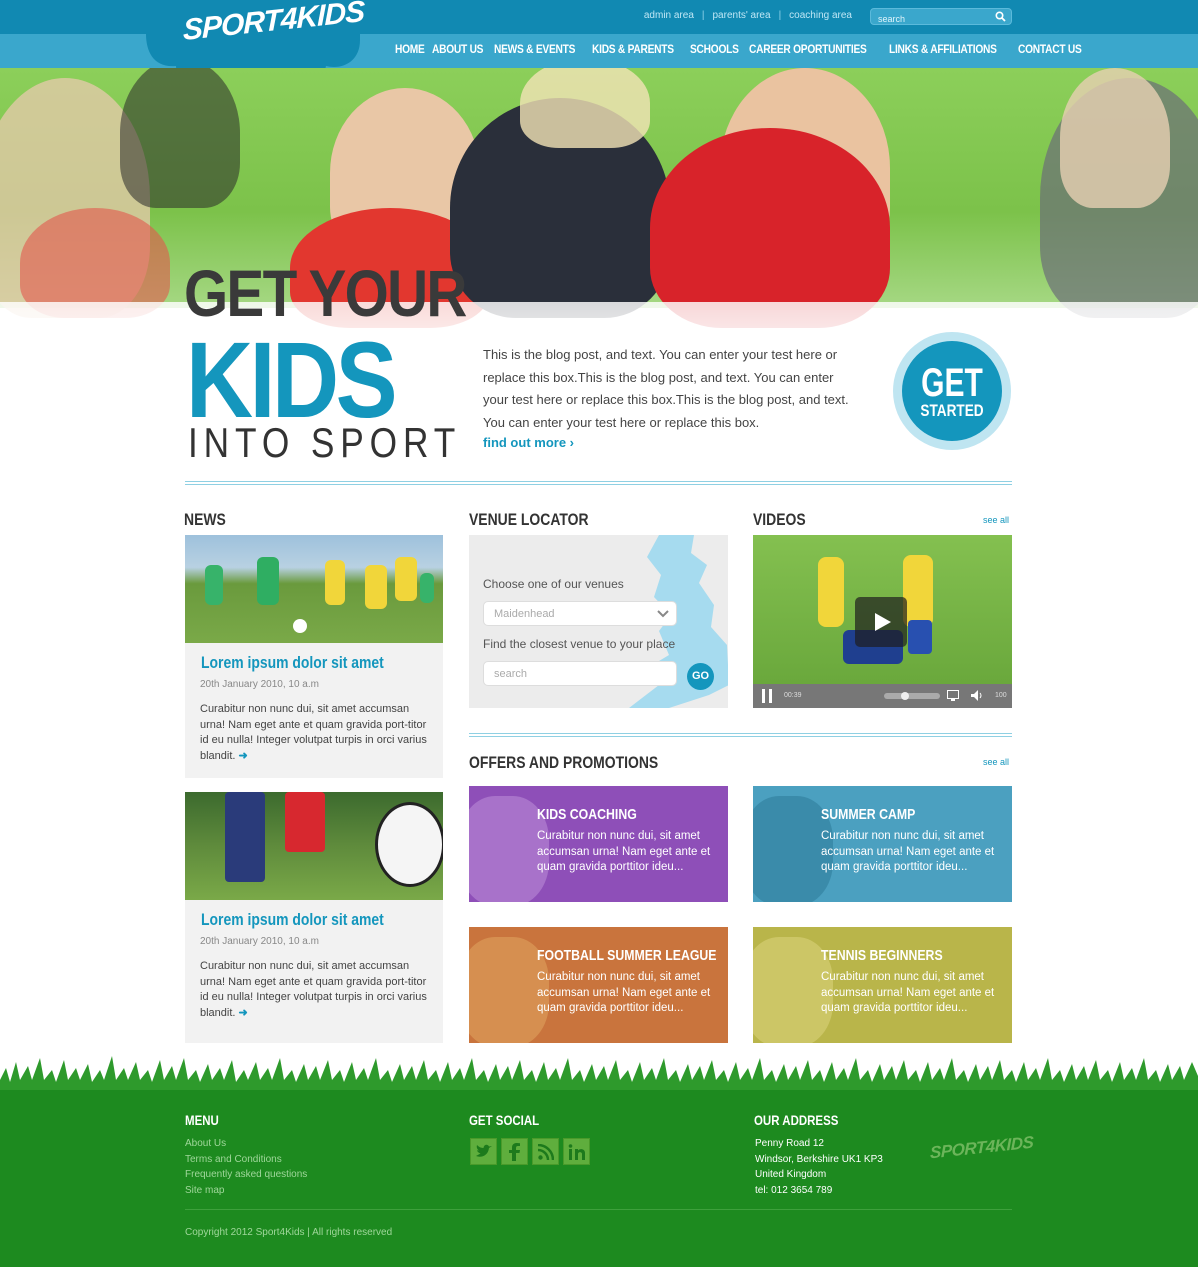 The width and height of the screenshot is (1198, 1267). What do you see at coordinates (663, 614) in the screenshot?
I see `chevron-down-icon` at bounding box center [663, 614].